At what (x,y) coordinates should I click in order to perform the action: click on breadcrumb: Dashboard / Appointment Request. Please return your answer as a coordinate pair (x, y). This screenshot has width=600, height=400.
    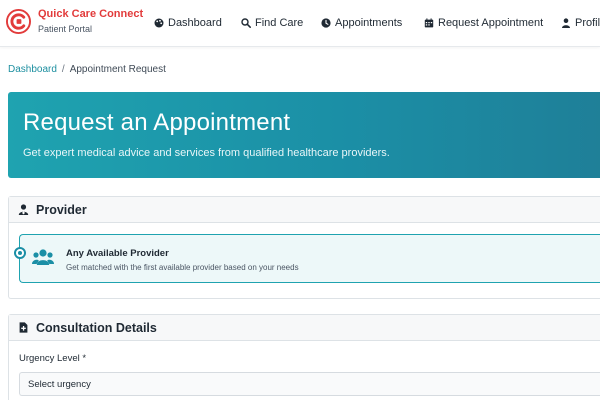
    Looking at the image, I should click on (87, 69).